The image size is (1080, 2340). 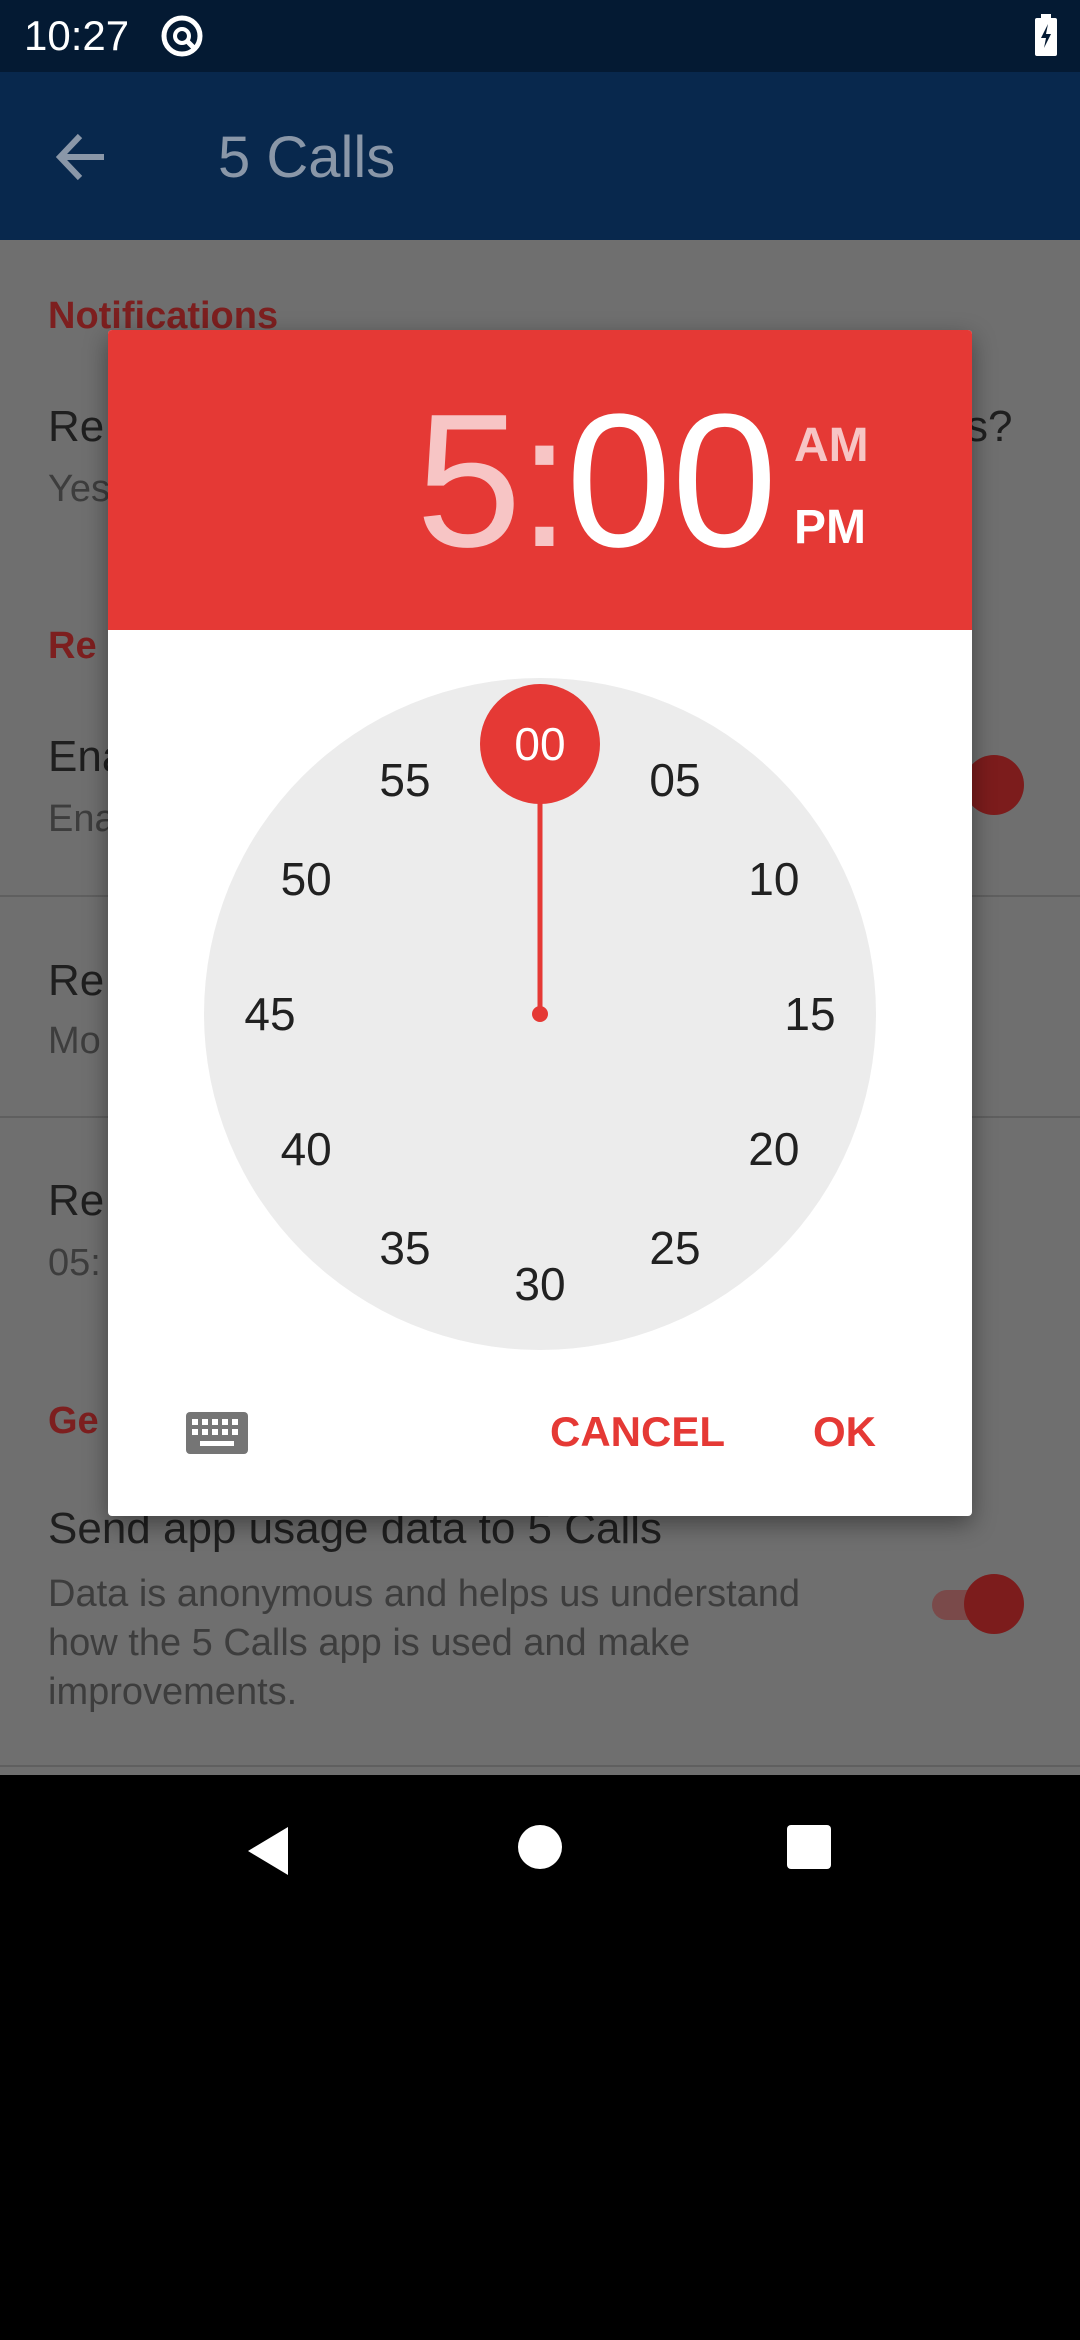 I want to click on arrow-back-icon, so click(x=81, y=157).